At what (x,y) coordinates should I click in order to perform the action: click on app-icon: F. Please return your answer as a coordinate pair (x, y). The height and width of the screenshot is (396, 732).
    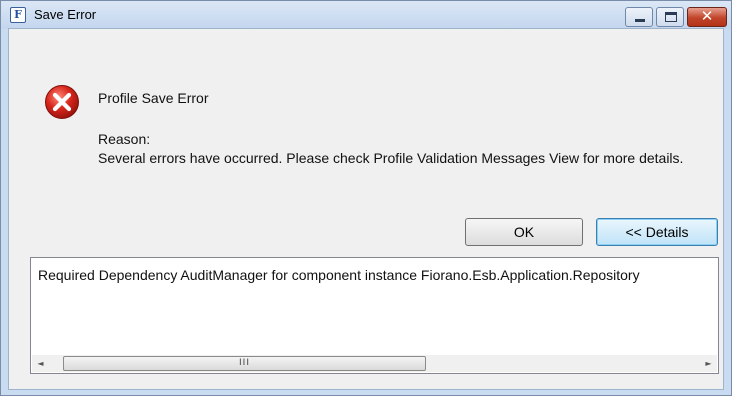
    Looking at the image, I should click on (18, 15).